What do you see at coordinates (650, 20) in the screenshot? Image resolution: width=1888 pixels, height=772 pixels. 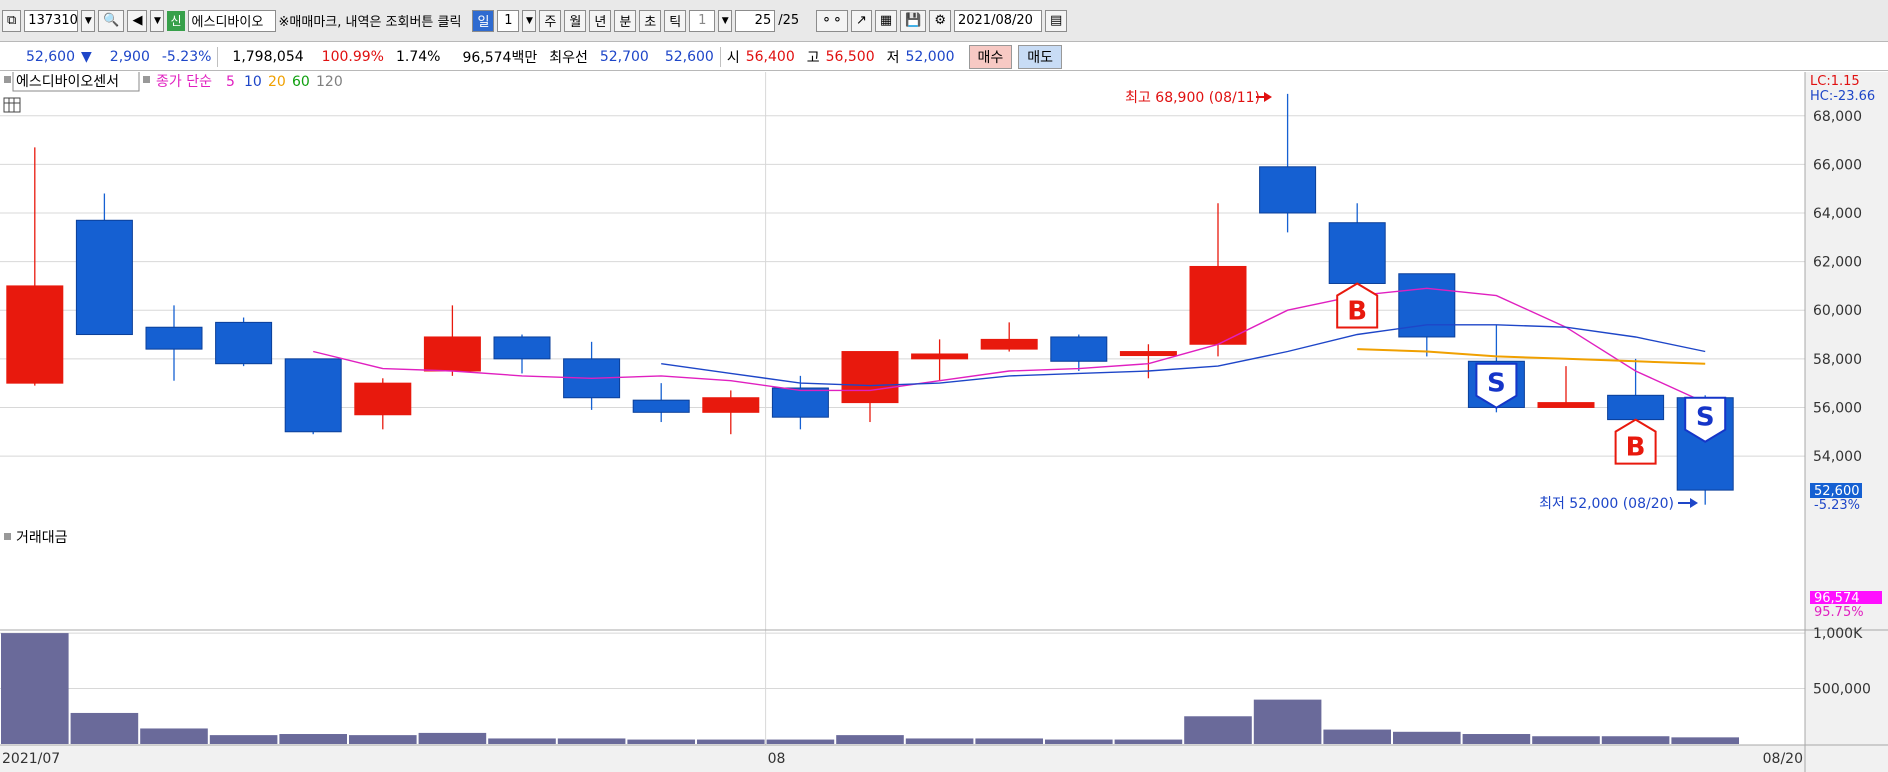 I see `period-second-button: 초` at bounding box center [650, 20].